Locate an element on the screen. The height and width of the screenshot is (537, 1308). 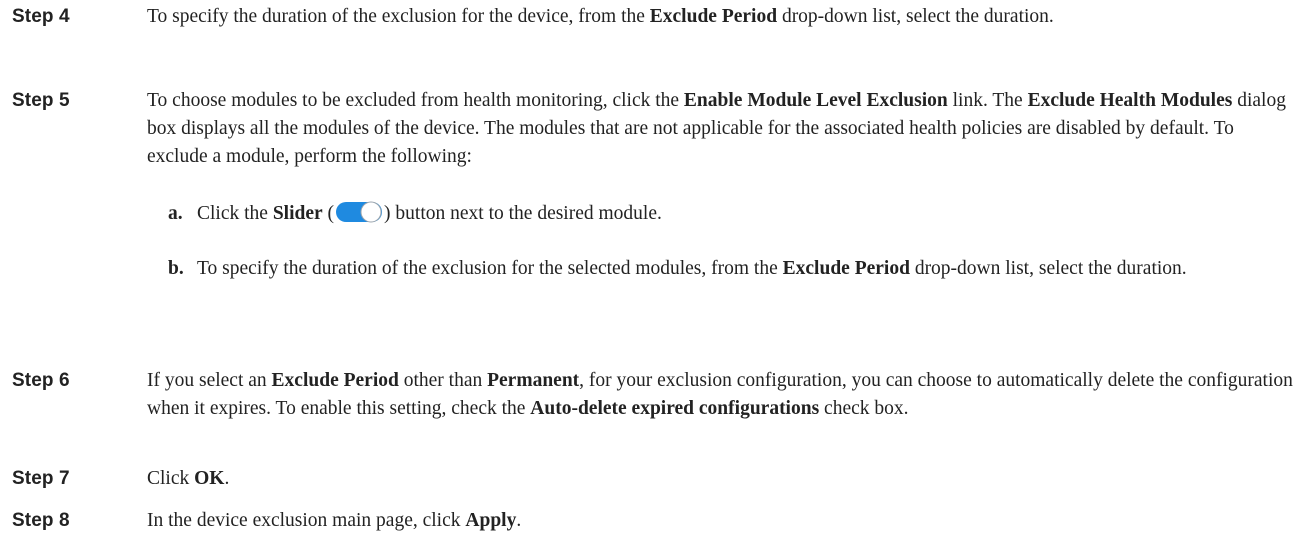
bold-term: Apply is located at coordinates (491, 520).